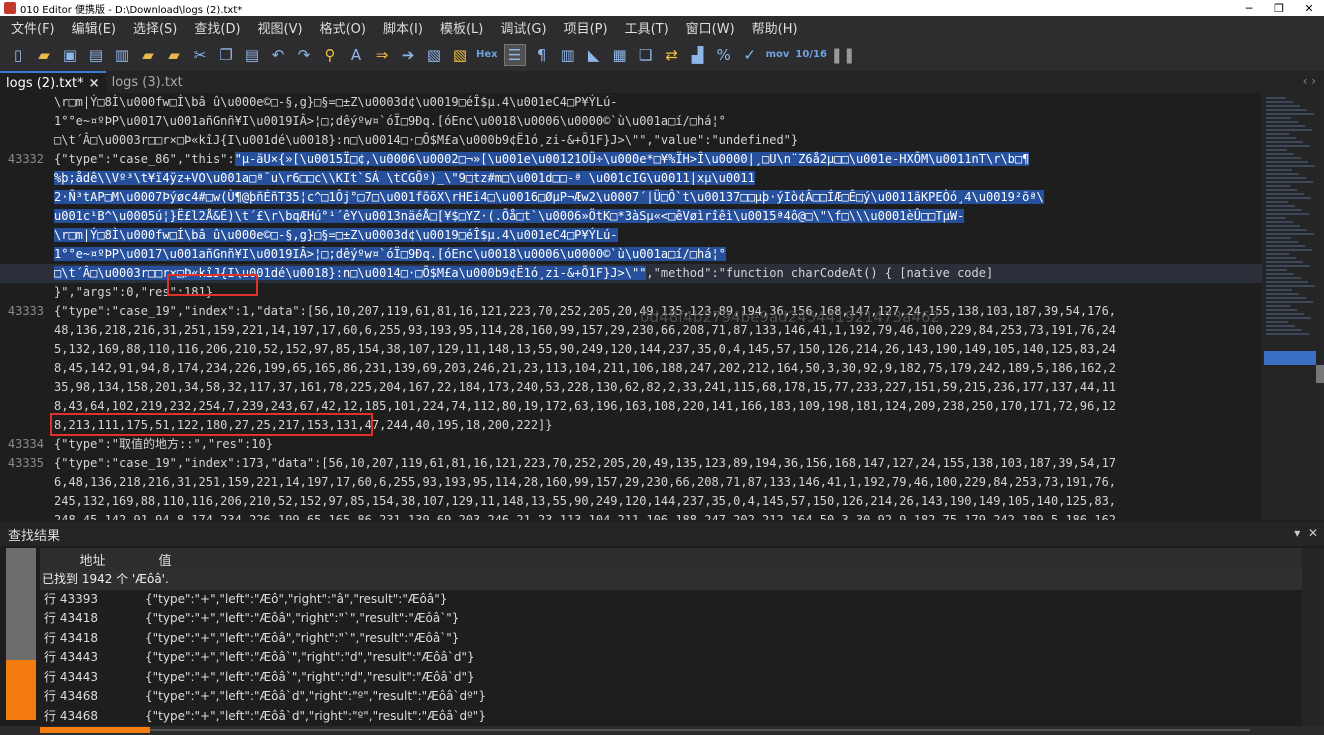 The height and width of the screenshot is (735, 1324). What do you see at coordinates (147, 82) in the screenshot?
I see `tab-logs-3: logs (3).txt` at bounding box center [147, 82].